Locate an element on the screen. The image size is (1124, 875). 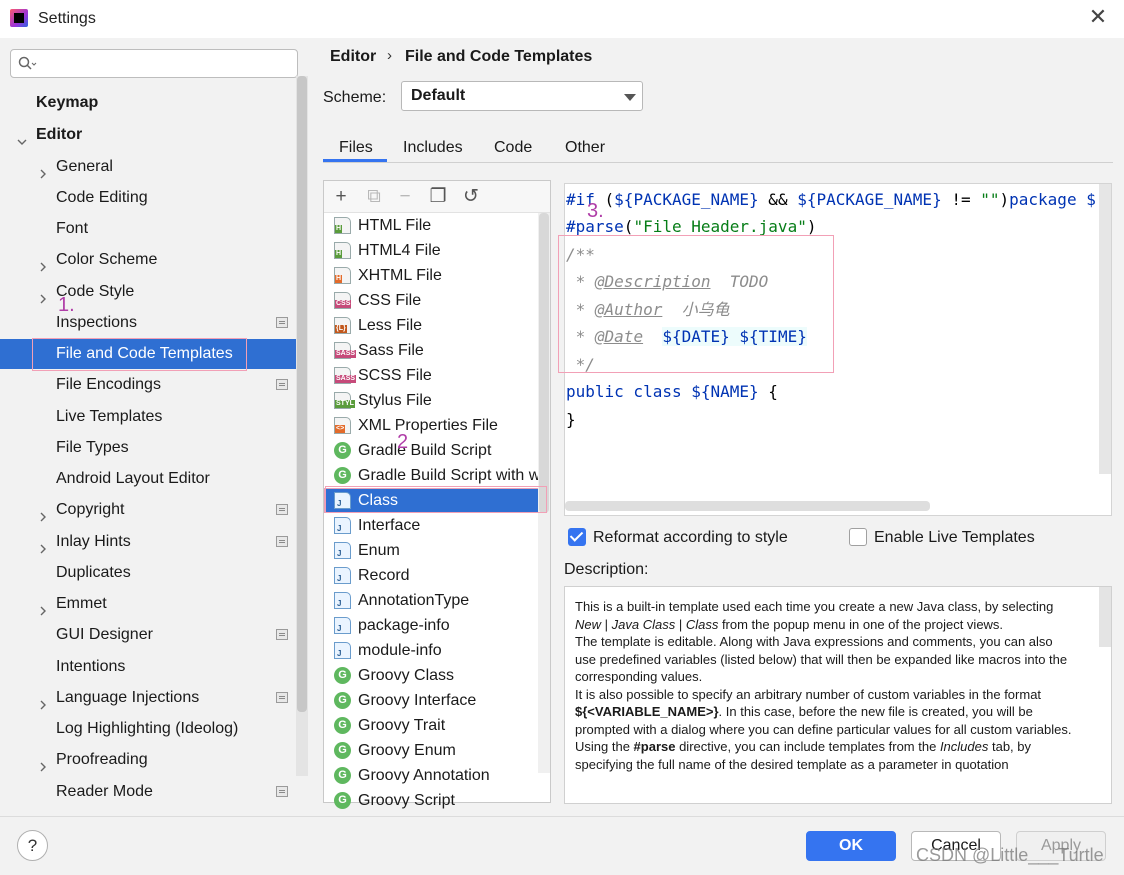
template-list-item: Interface is located at coordinates (437, 525).